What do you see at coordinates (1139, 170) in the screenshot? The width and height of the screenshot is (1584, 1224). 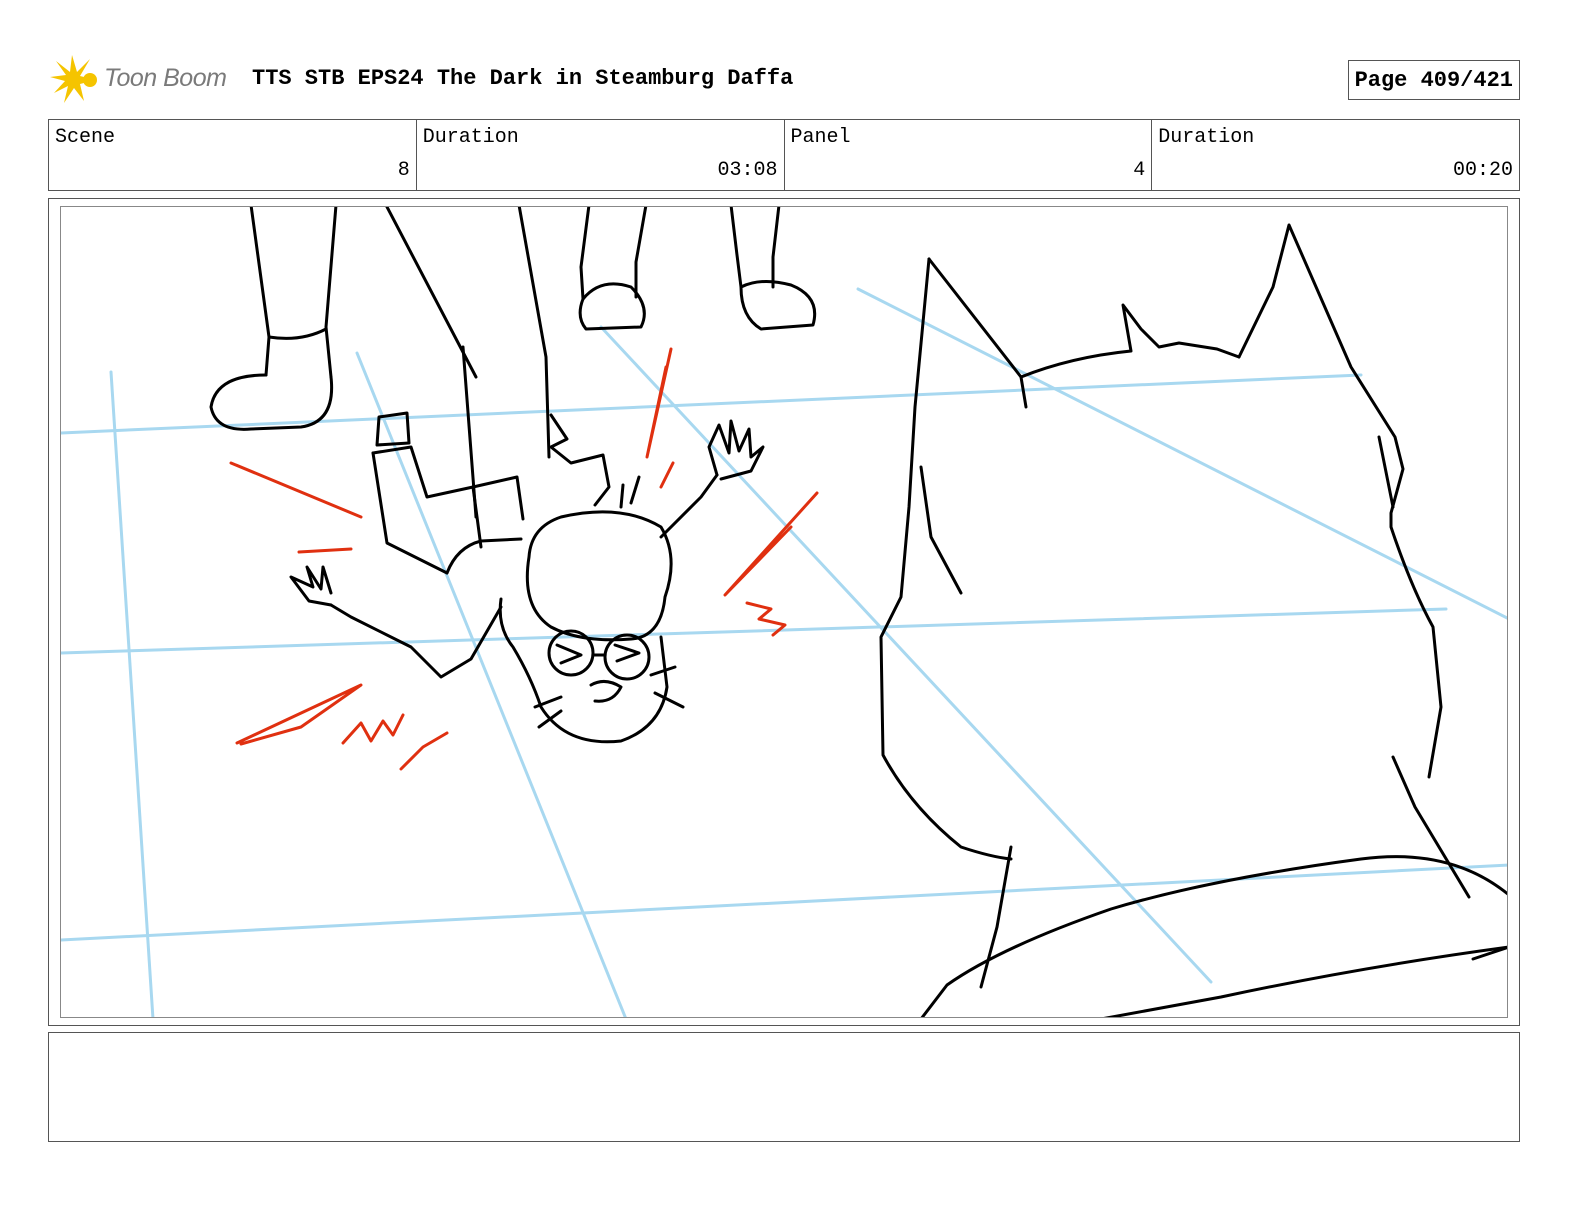 I see `panel-value: 4` at bounding box center [1139, 170].